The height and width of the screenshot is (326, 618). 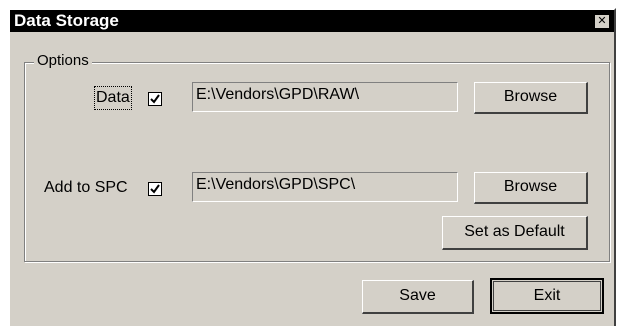 What do you see at coordinates (325, 187) in the screenshot?
I see `spc-path-field: E:\Vendors\GPD\SPC\` at bounding box center [325, 187].